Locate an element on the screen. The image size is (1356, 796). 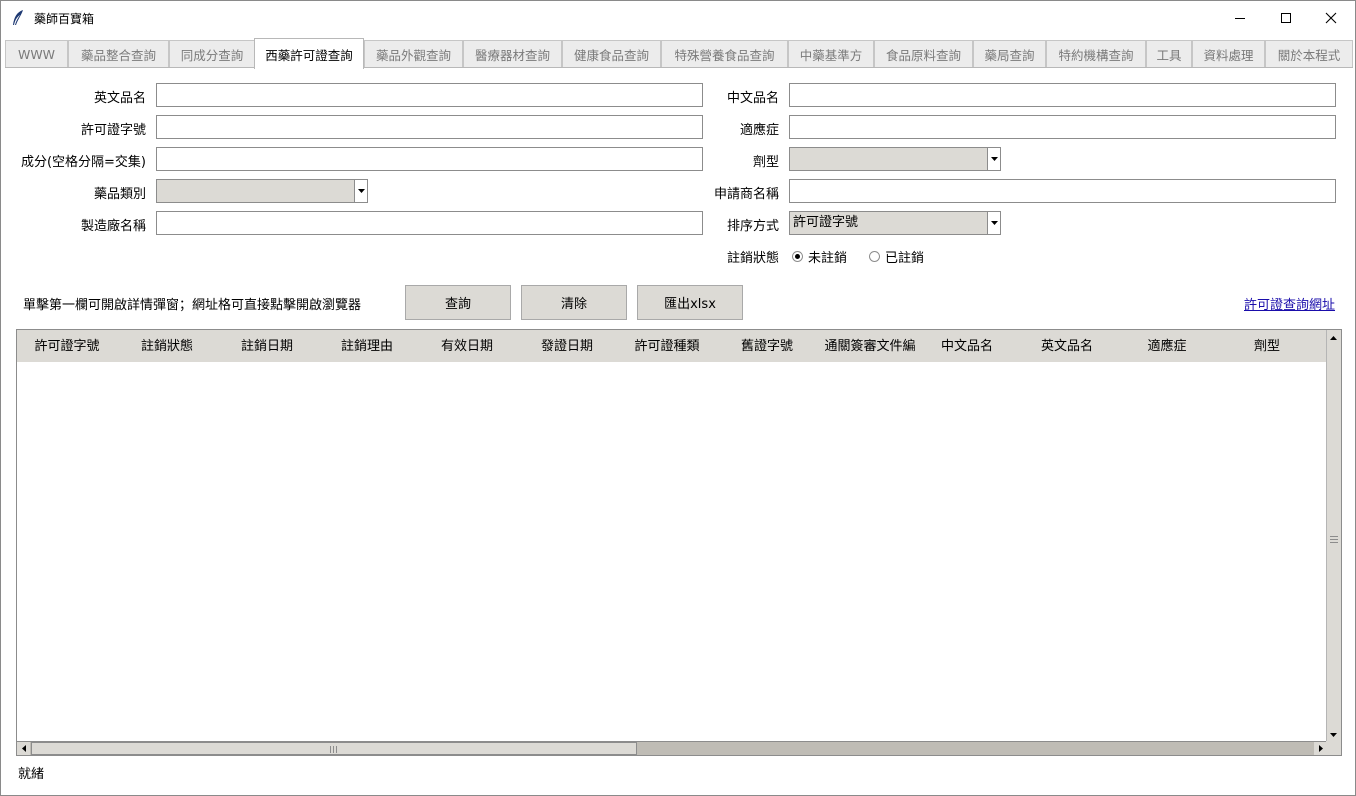
column-header: 發證日期 is located at coordinates (567, 346).